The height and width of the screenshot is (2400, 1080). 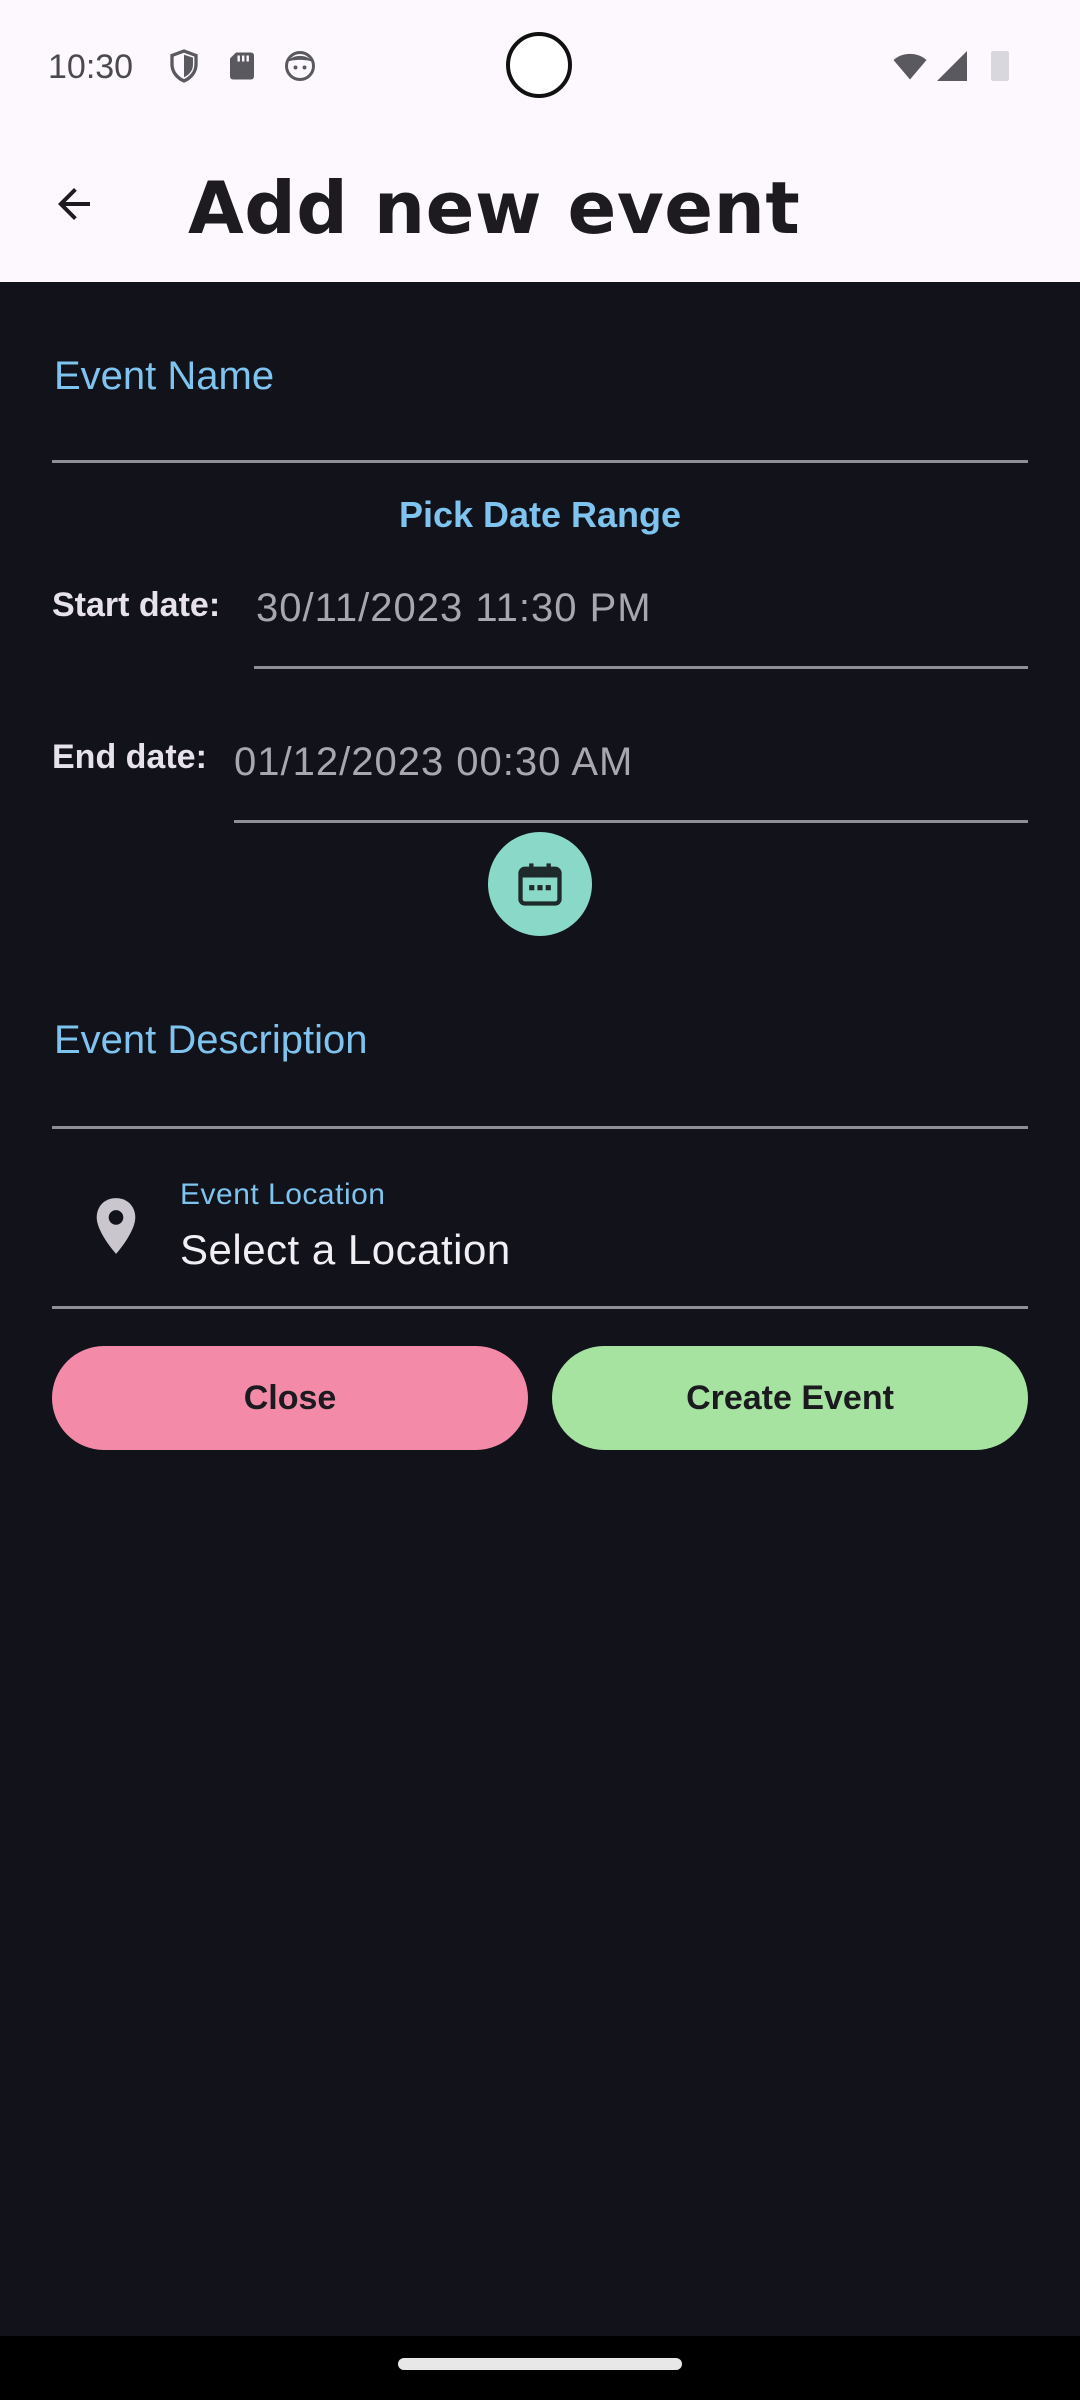 What do you see at coordinates (790, 1398) in the screenshot?
I see `create-event-button: Create Event` at bounding box center [790, 1398].